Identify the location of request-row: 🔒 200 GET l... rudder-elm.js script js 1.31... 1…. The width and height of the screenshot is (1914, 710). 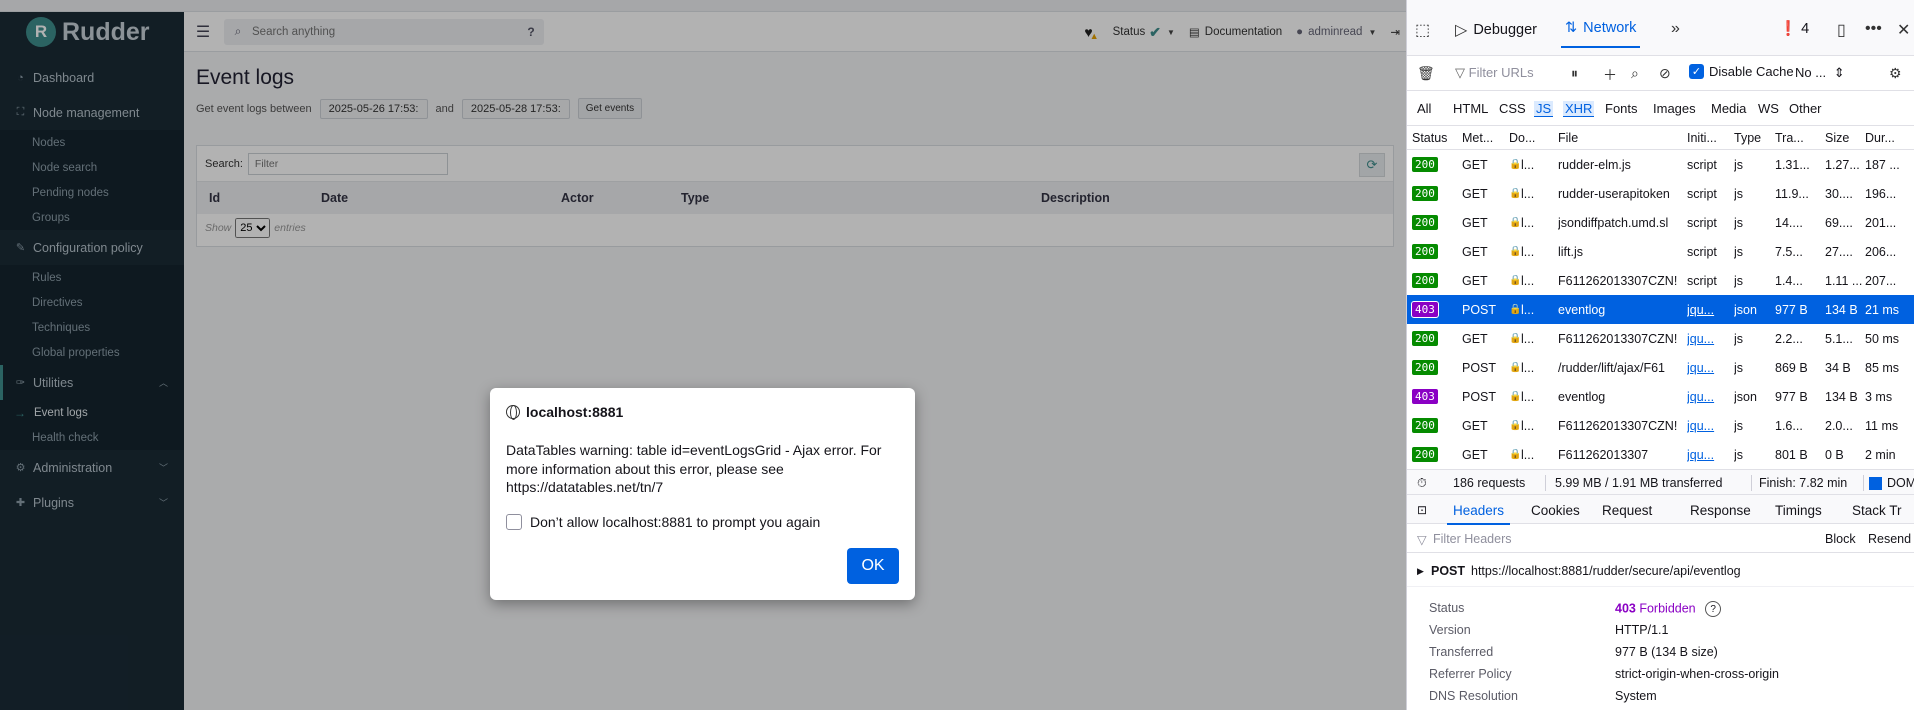
(1660, 164).